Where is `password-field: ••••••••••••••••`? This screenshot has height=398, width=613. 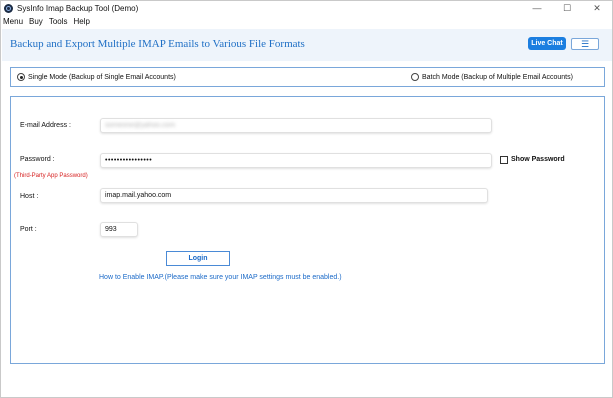
password-field: •••••••••••••••• is located at coordinates (296, 160).